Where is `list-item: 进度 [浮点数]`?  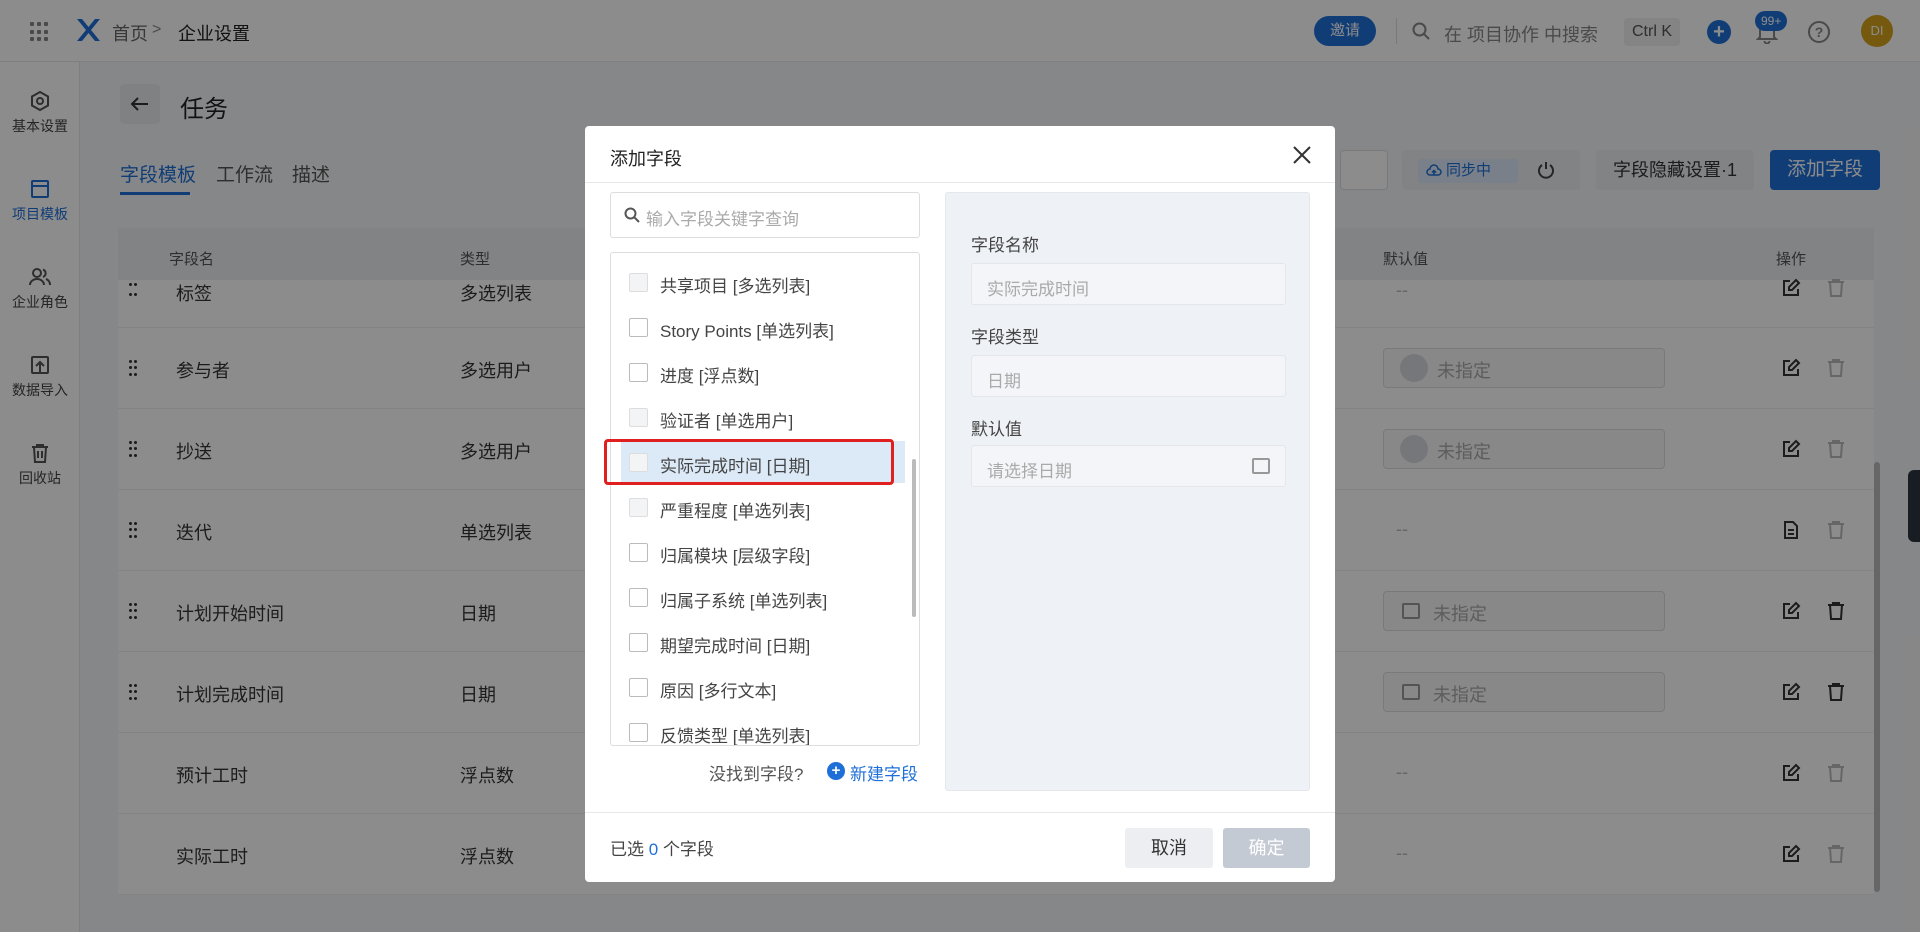 list-item: 进度 [浮点数] is located at coordinates (761, 372).